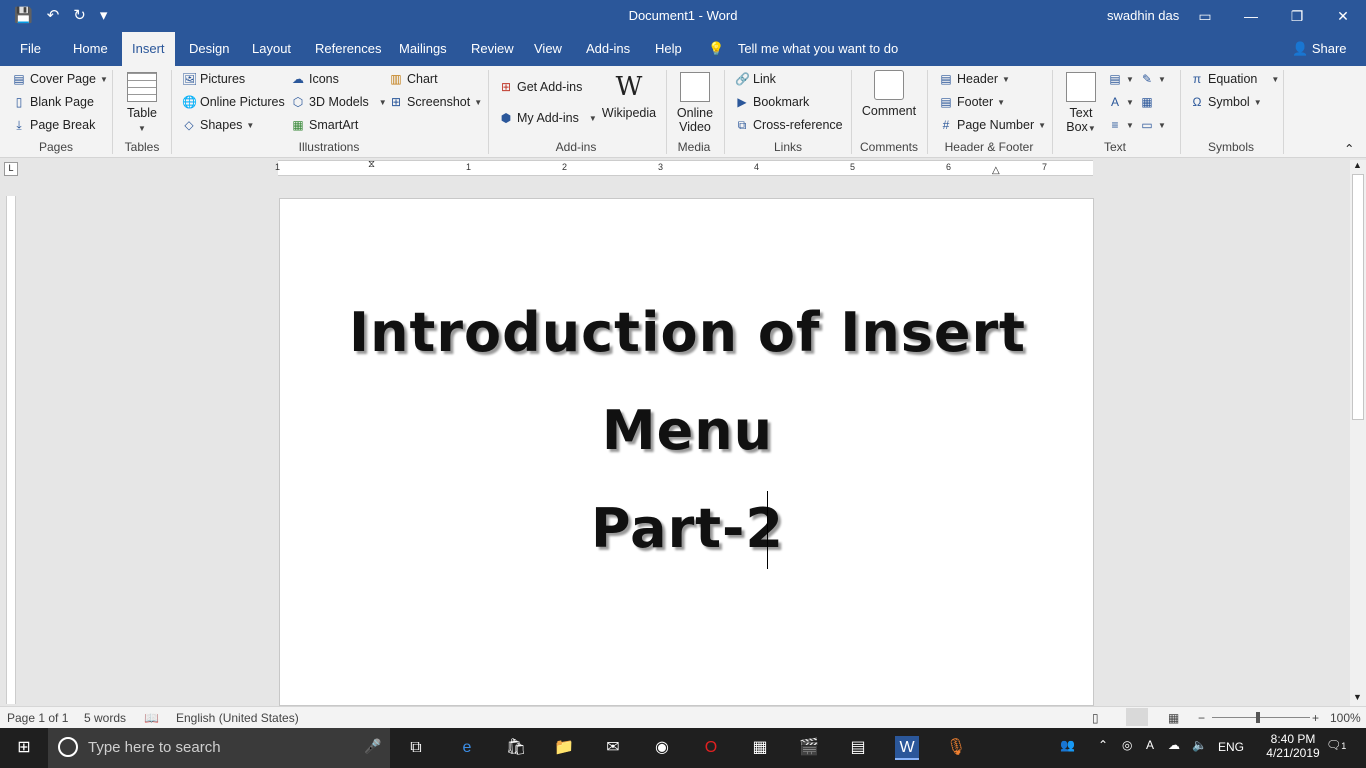  I want to click on link-button: 🔗 Link, so click(755, 79).